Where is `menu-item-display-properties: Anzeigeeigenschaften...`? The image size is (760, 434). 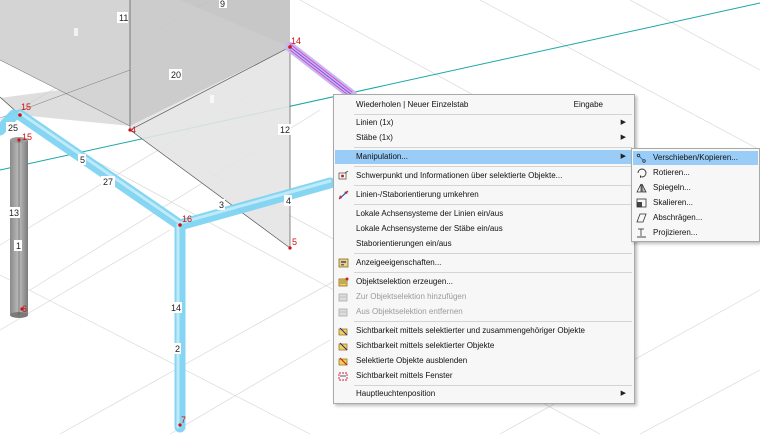 menu-item-display-properties: Anzeigeeigenschaften... is located at coordinates (484, 263).